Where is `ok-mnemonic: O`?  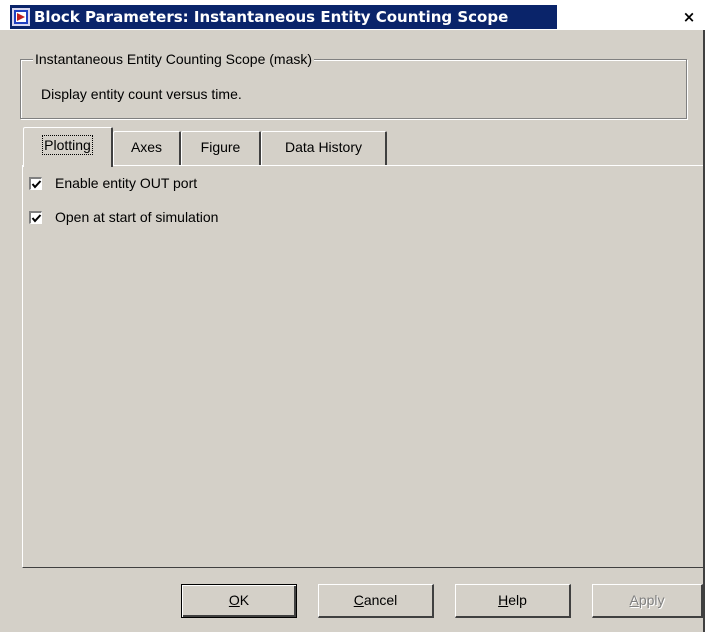
ok-mnemonic: O is located at coordinates (234, 600).